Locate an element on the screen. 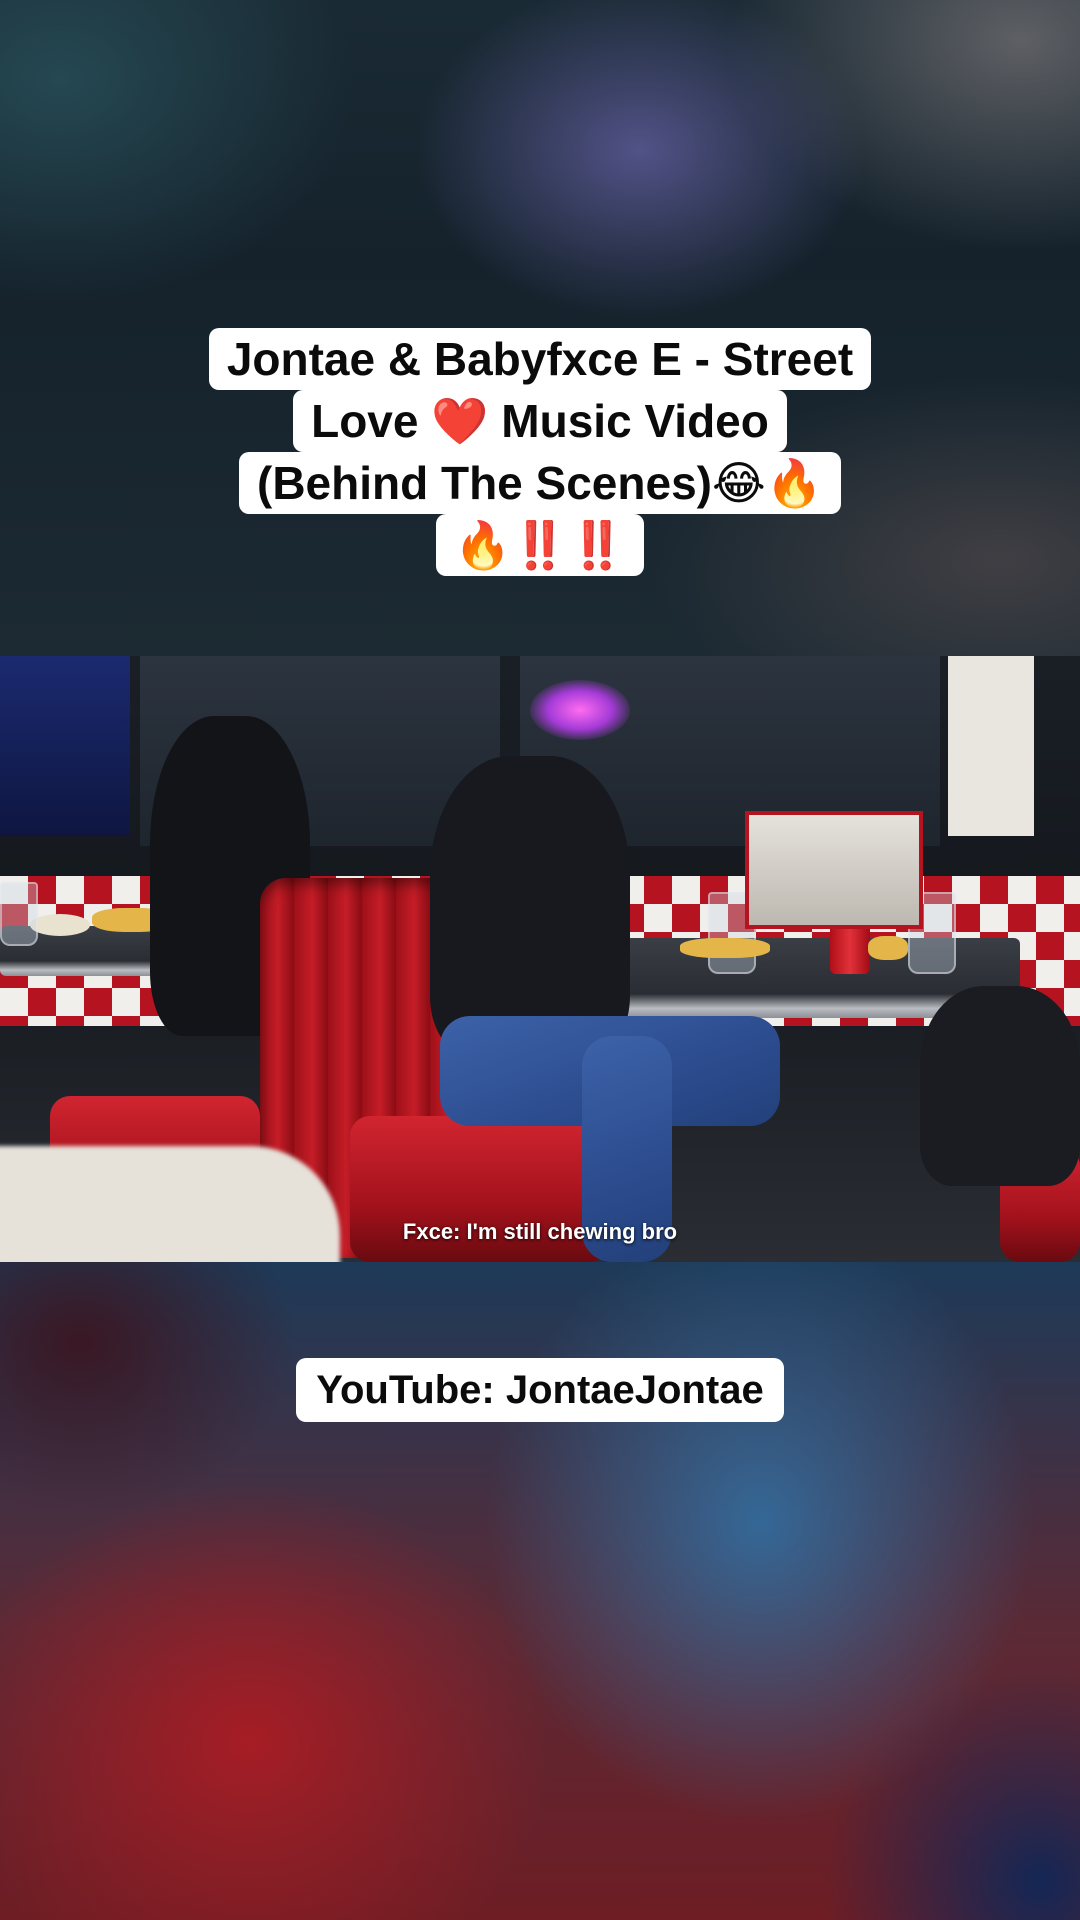  glass is located at coordinates (19, 914).